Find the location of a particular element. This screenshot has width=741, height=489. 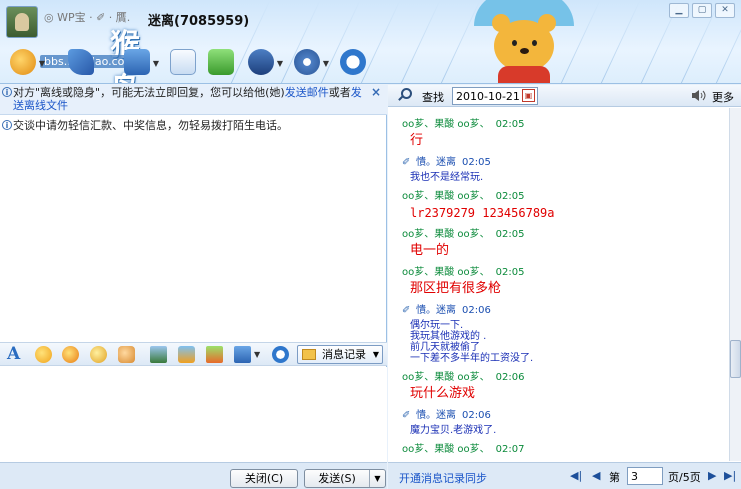

voice-message-icon is located at coordinates (126, 354).